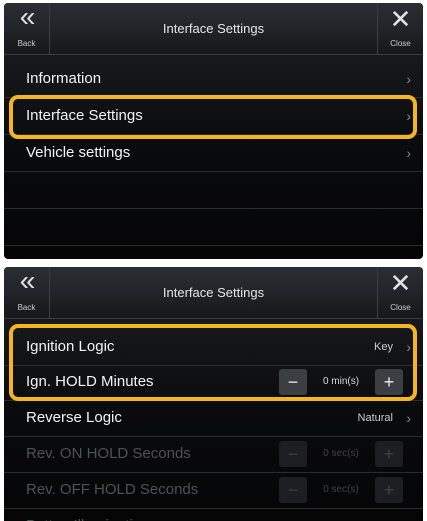 Image resolution: width=427 pixels, height=521 pixels. I want to click on menu-item-information: Information ›, so click(213, 79).